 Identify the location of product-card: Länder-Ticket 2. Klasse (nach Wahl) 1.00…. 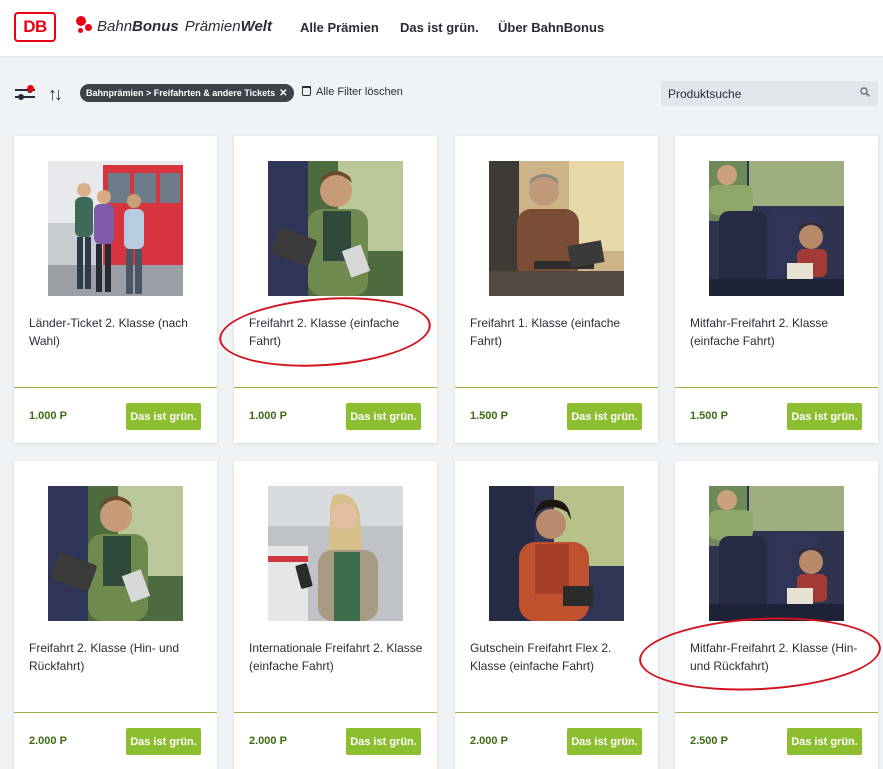
(115, 289).